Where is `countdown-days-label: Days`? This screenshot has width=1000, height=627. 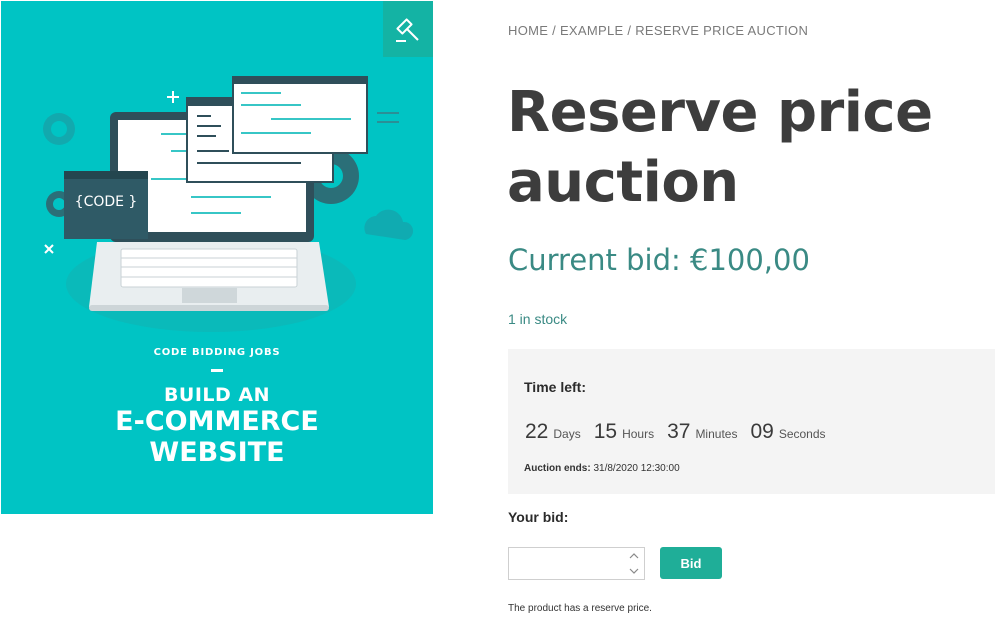 countdown-days-label: Days is located at coordinates (567, 434).